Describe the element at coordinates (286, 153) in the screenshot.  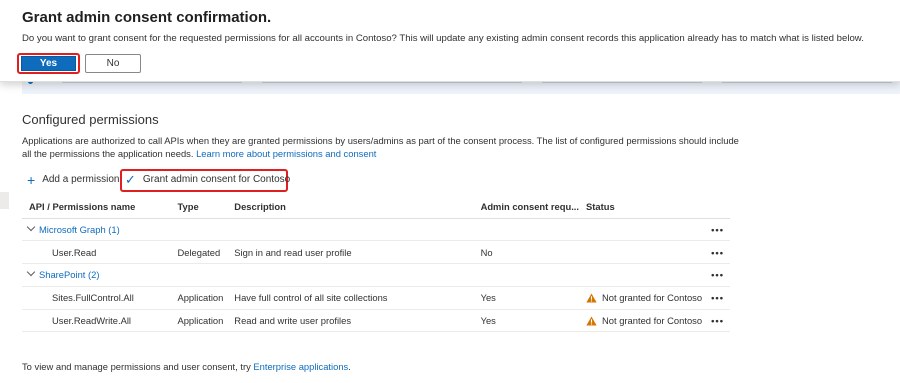
I see `learn-more-link: Learn more about permissions and consent` at that location.